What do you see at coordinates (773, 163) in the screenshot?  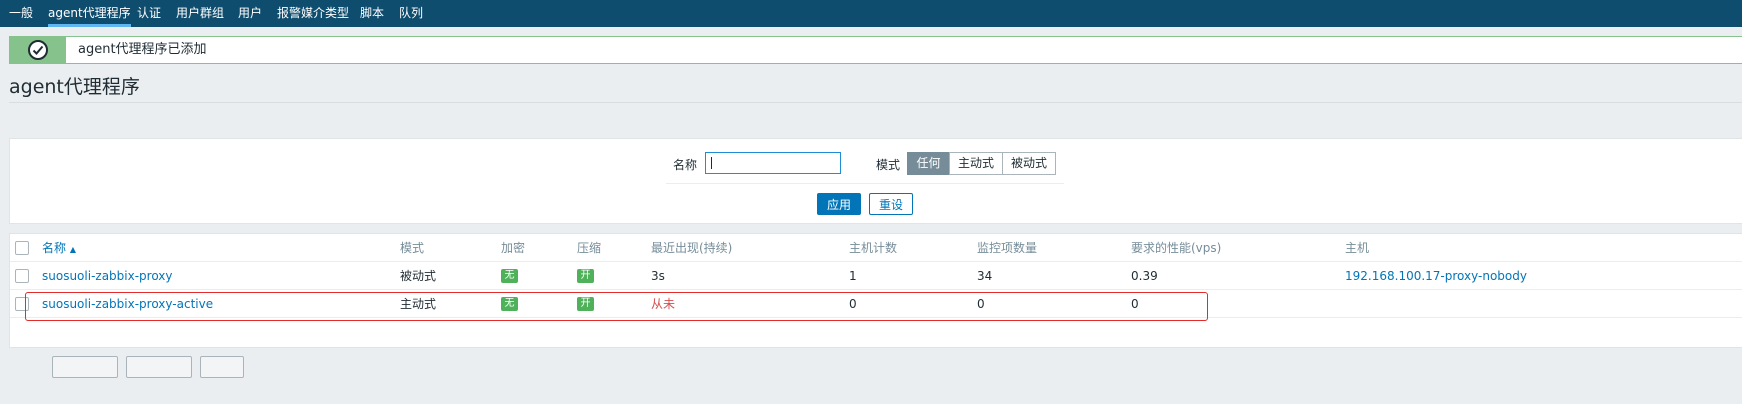 I see `filter-name-input` at bounding box center [773, 163].